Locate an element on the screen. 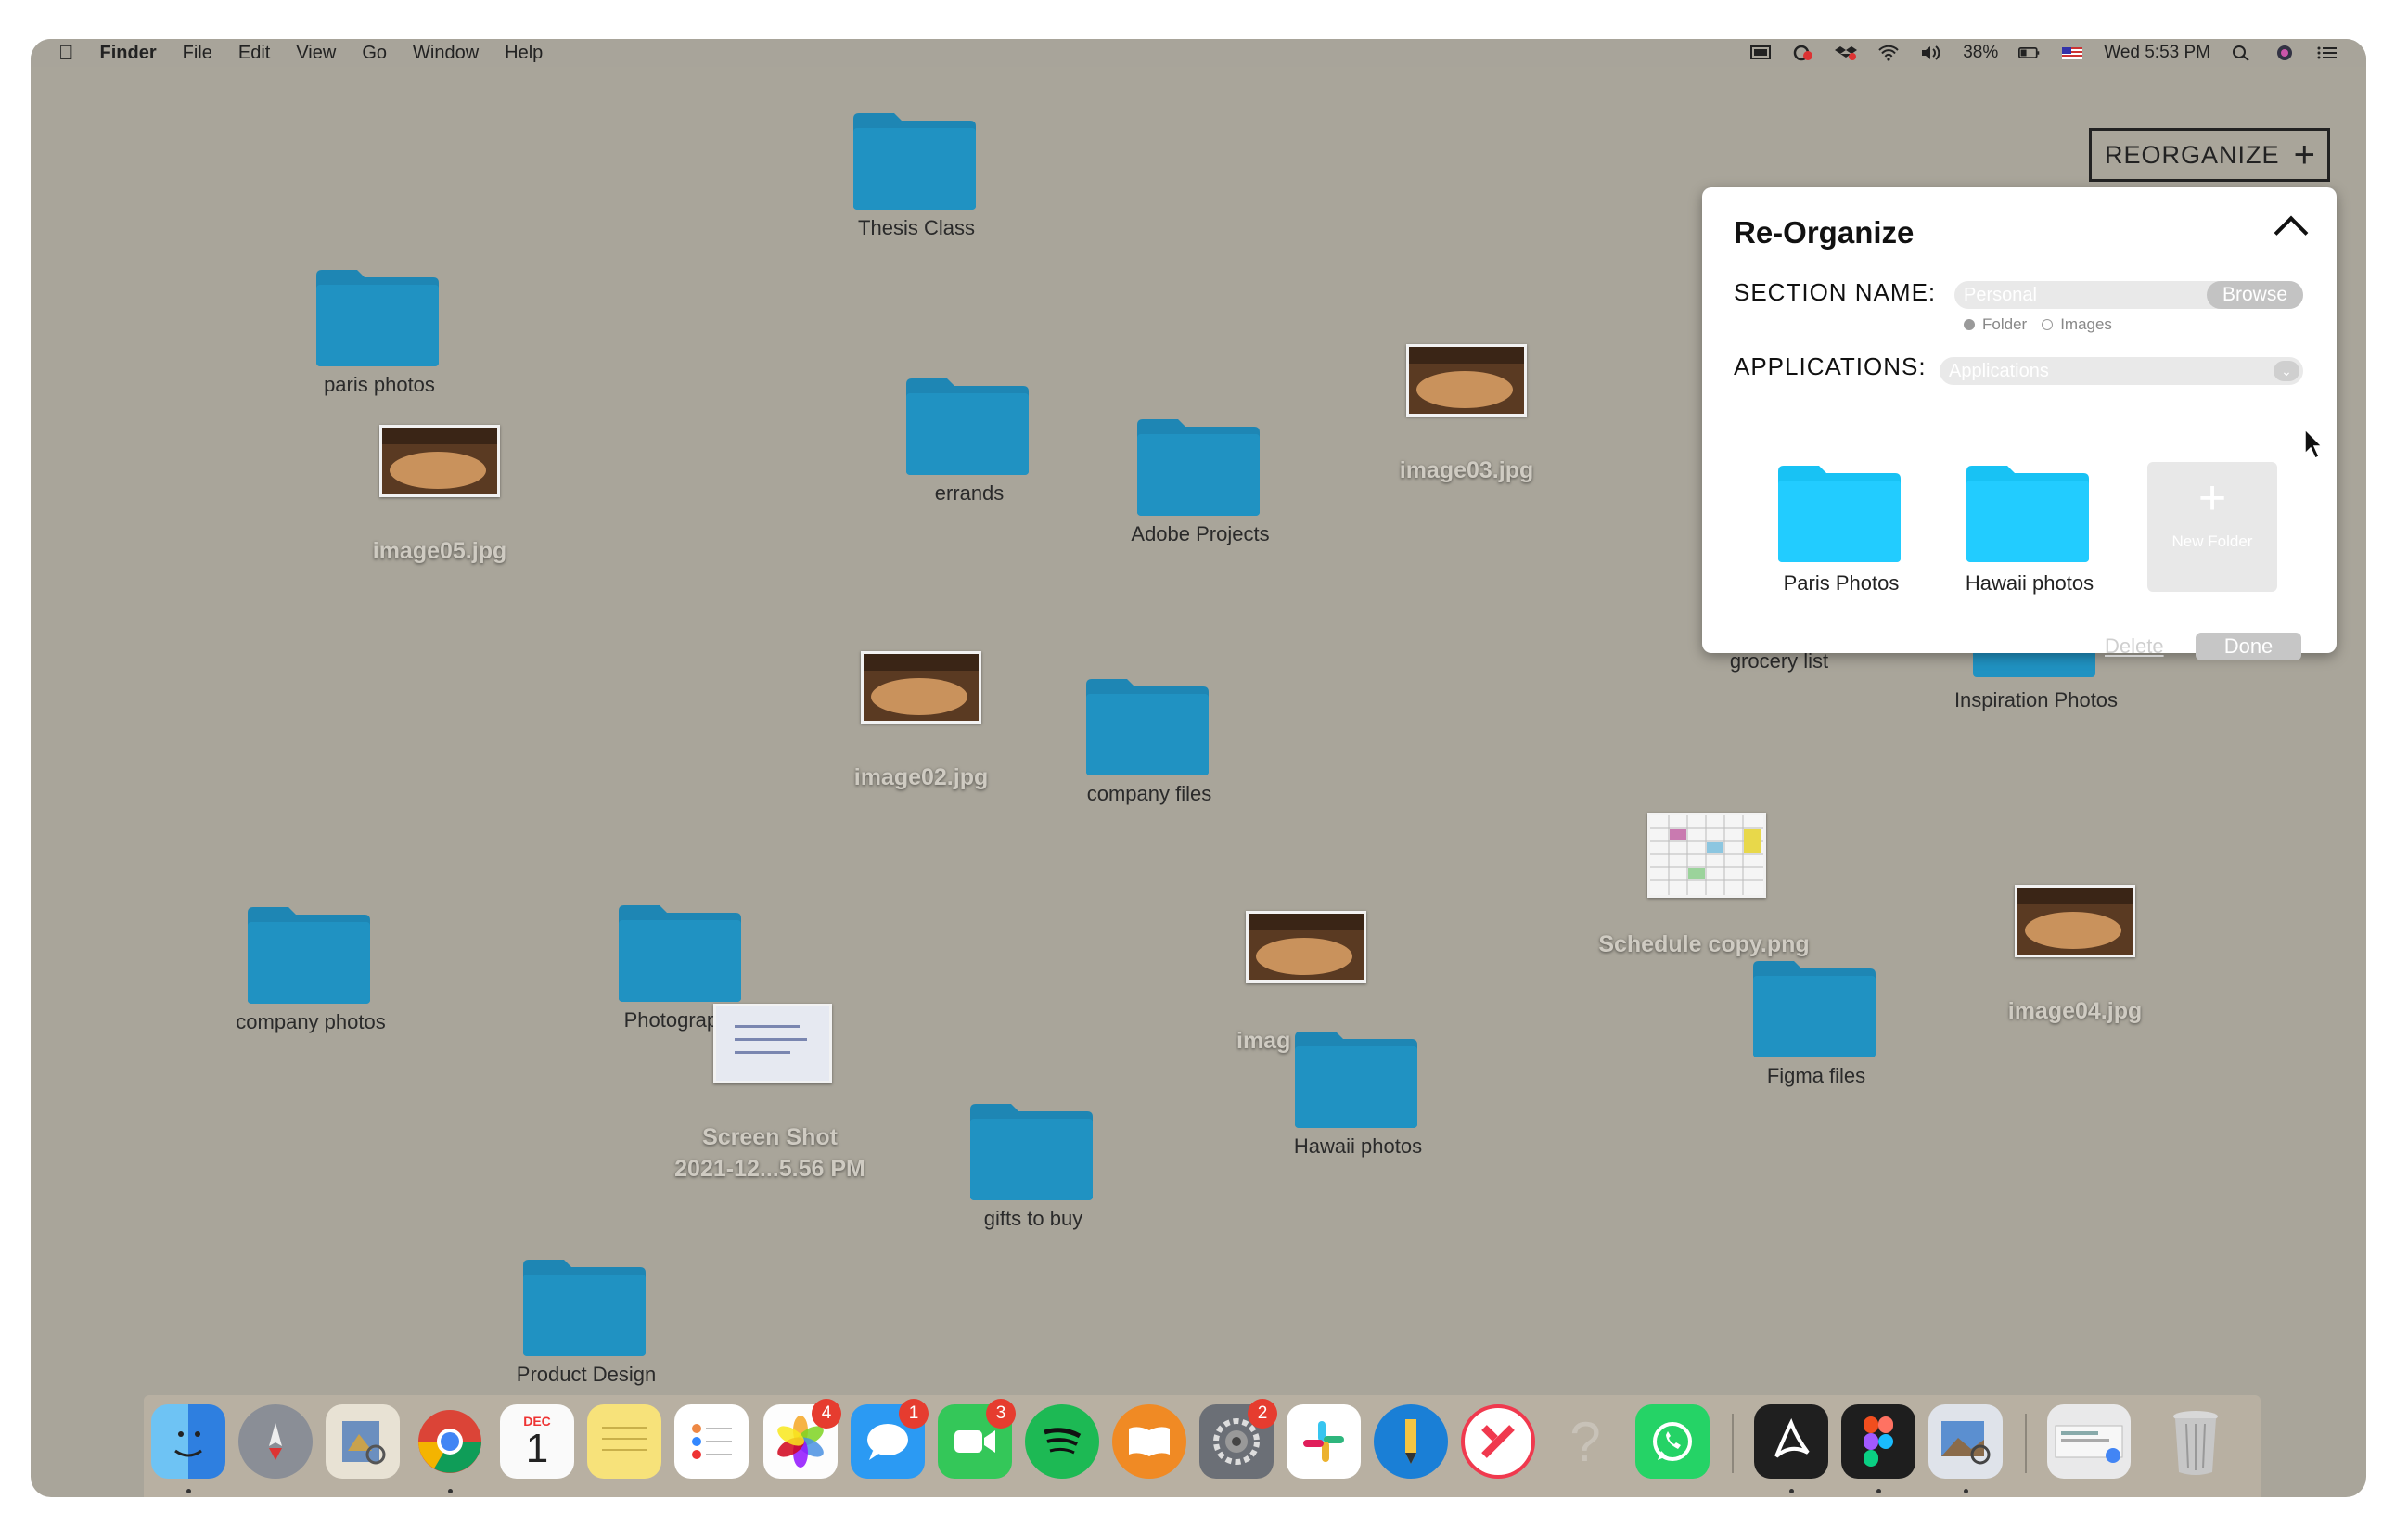 The height and width of the screenshot is (1538, 2408). whatsapp-icon is located at coordinates (1672, 1442).